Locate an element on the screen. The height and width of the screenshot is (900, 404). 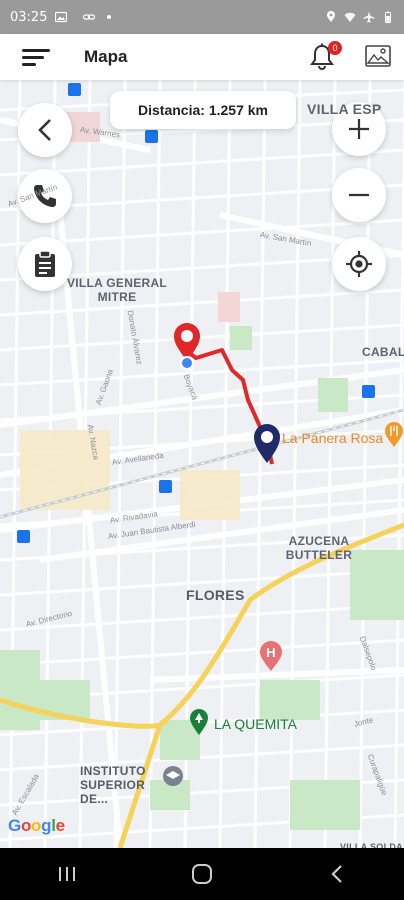
back-button is located at coordinates (45, 130).